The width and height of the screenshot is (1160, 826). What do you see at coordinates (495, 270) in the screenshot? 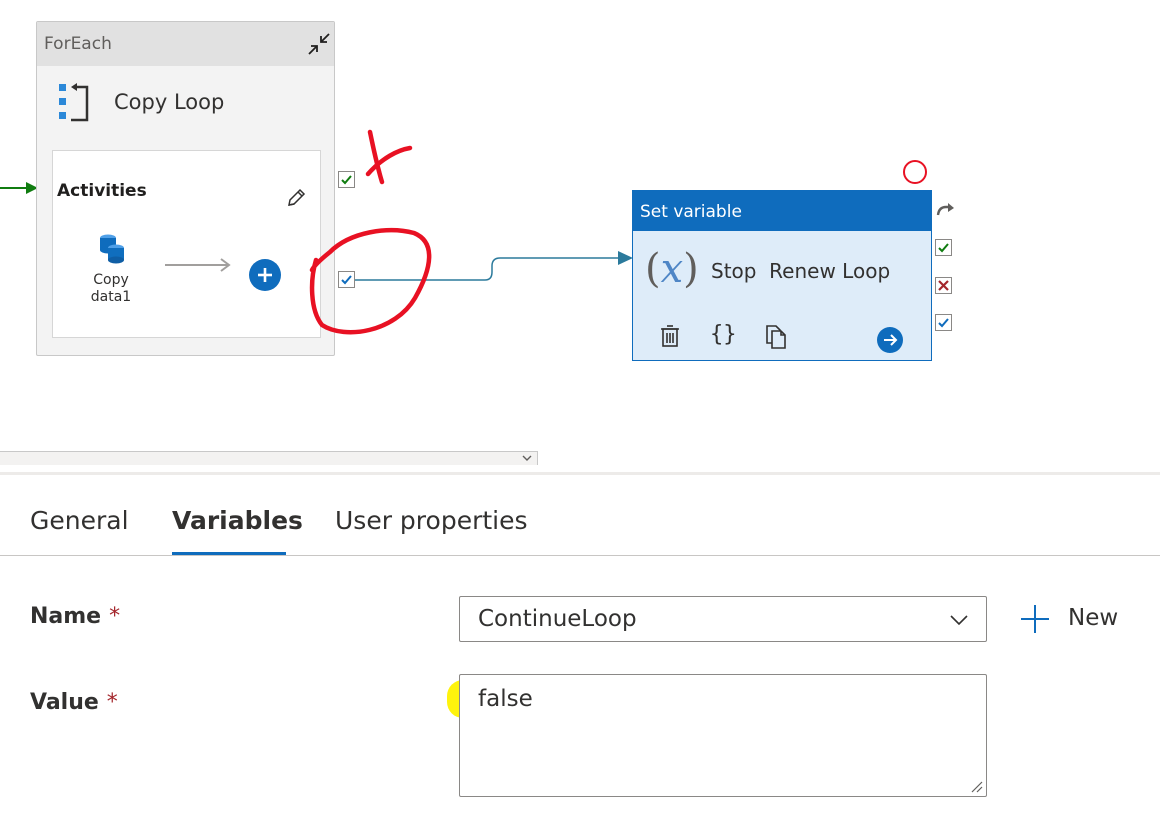
I see `activity-connector` at bounding box center [495, 270].